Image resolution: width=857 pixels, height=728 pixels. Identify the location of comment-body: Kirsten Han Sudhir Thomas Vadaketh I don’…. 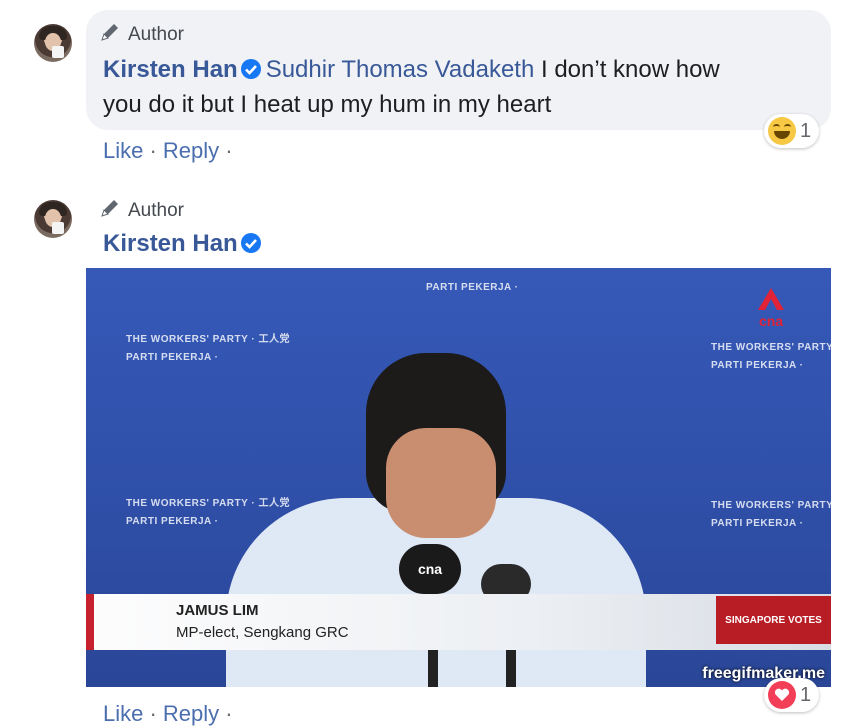
(463, 87).